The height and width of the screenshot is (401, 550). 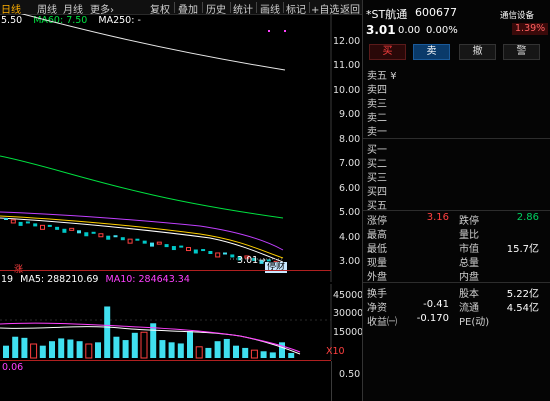 I want to click on buy-button: 买, so click(x=387, y=52).